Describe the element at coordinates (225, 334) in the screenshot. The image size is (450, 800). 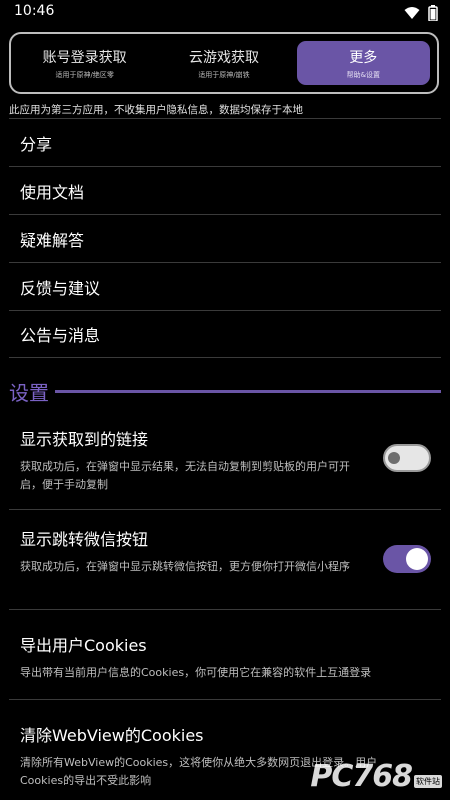
I see `menu-item-announcements: 公告与消息` at that location.